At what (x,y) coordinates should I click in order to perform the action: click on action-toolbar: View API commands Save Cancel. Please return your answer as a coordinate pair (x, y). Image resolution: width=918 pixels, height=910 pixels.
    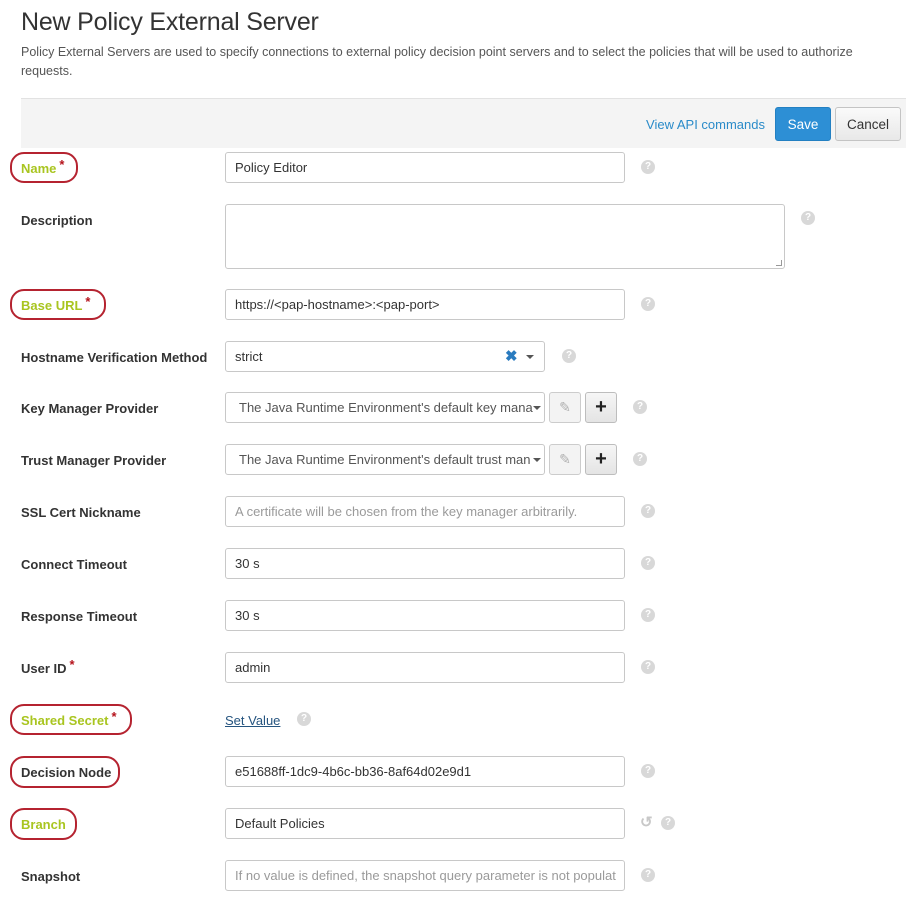
    Looking at the image, I should click on (463, 123).